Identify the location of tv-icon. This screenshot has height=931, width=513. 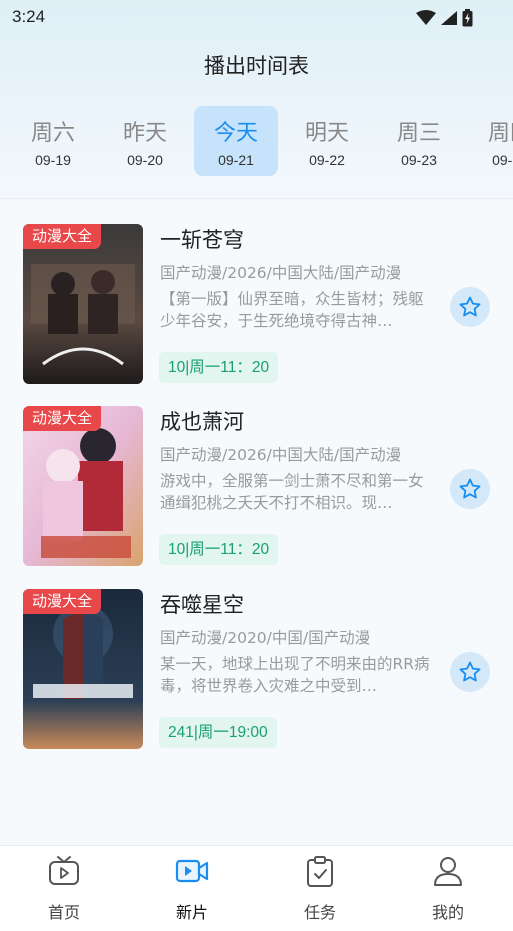
(64, 870).